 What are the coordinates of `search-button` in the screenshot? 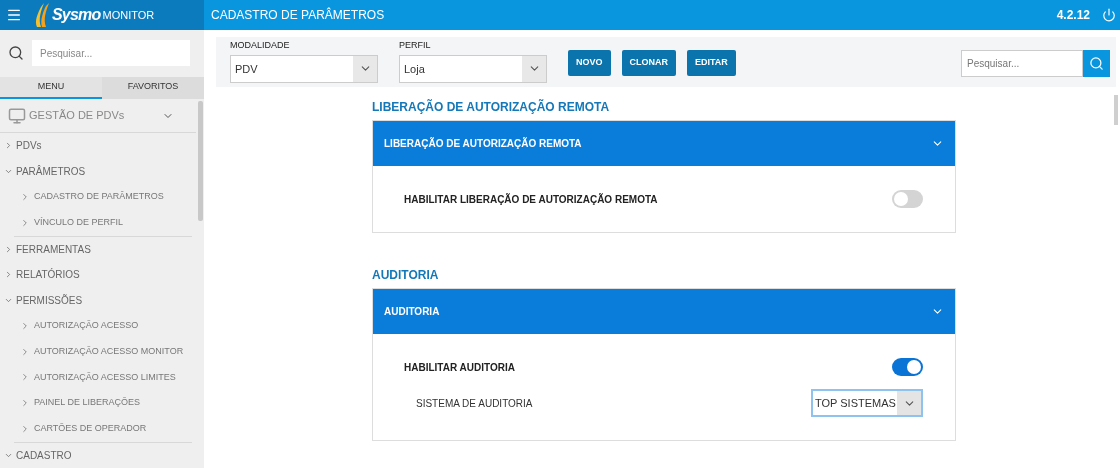 It's located at (1096, 63).